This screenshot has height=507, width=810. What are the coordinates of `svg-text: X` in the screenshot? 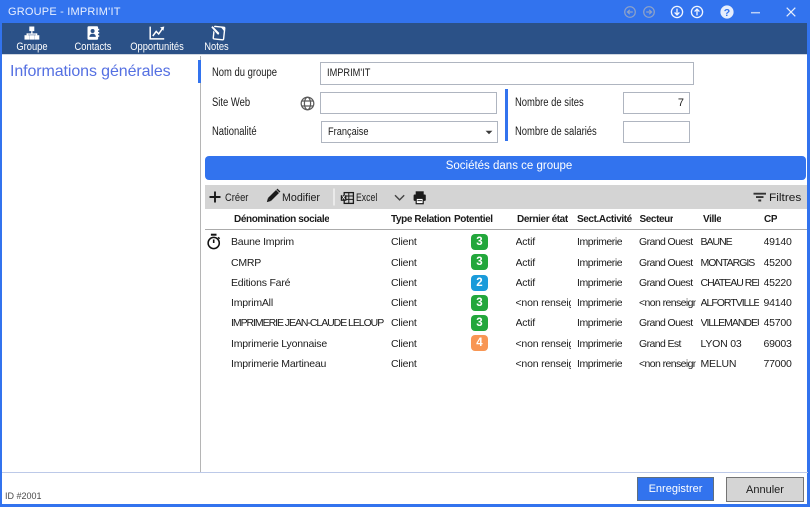 It's located at (344, 199).